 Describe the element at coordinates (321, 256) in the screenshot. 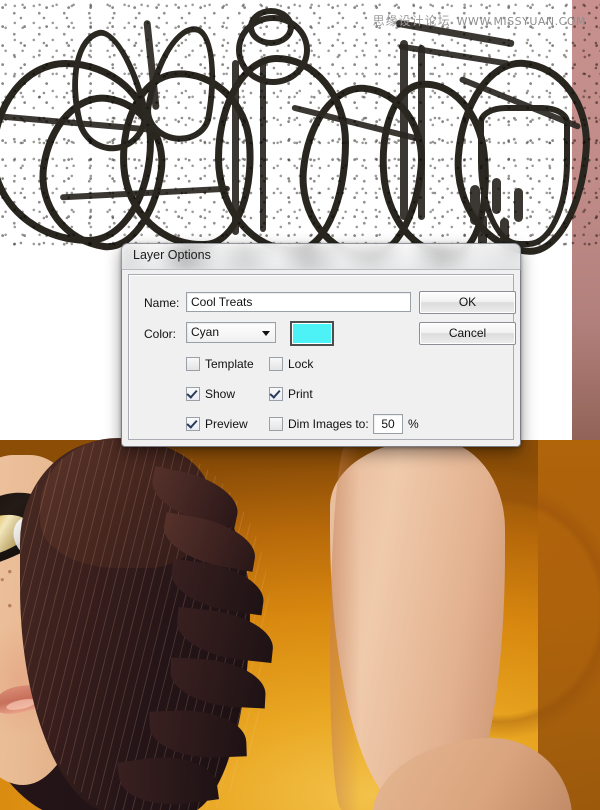

I see `dialog-titlebar: Layer Options` at that location.